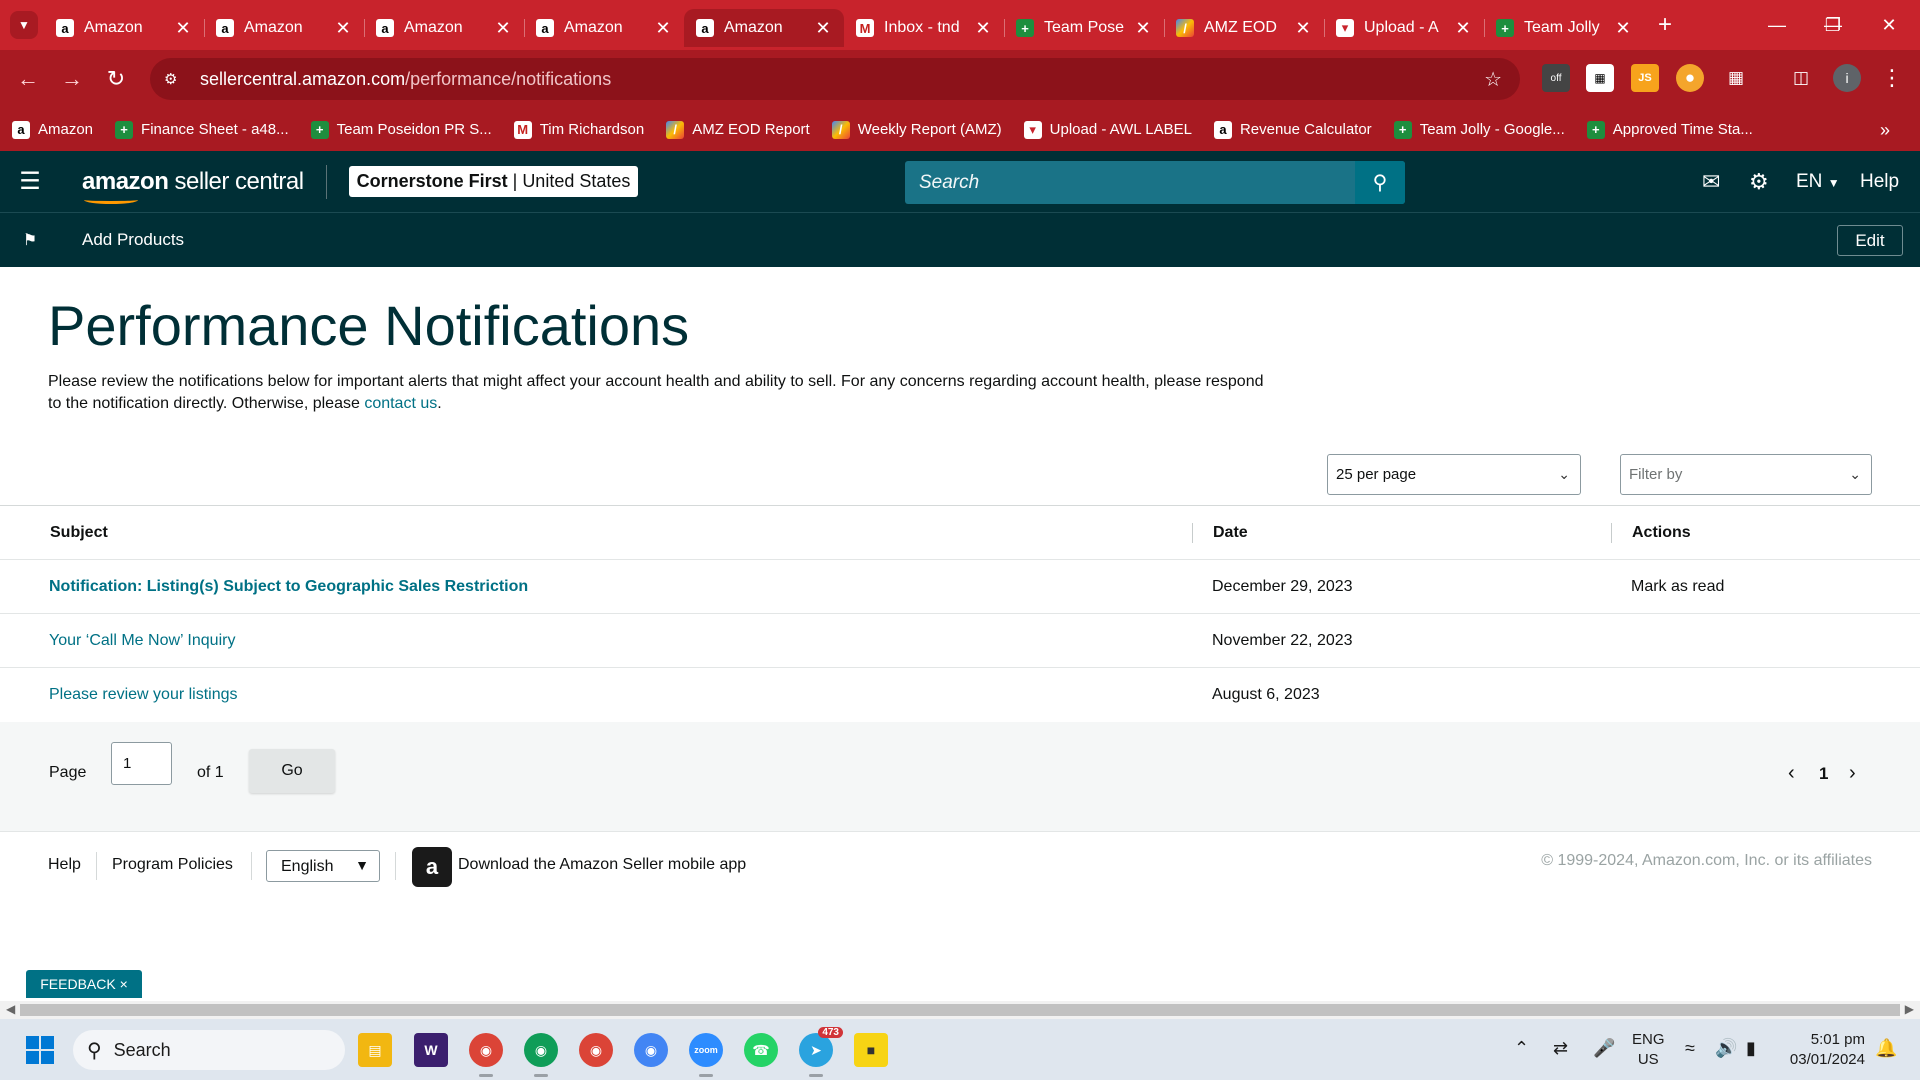 Image resolution: width=1920 pixels, height=1080 pixels. I want to click on bookmark-item: / Weekly Report (AMZ), so click(916, 129).